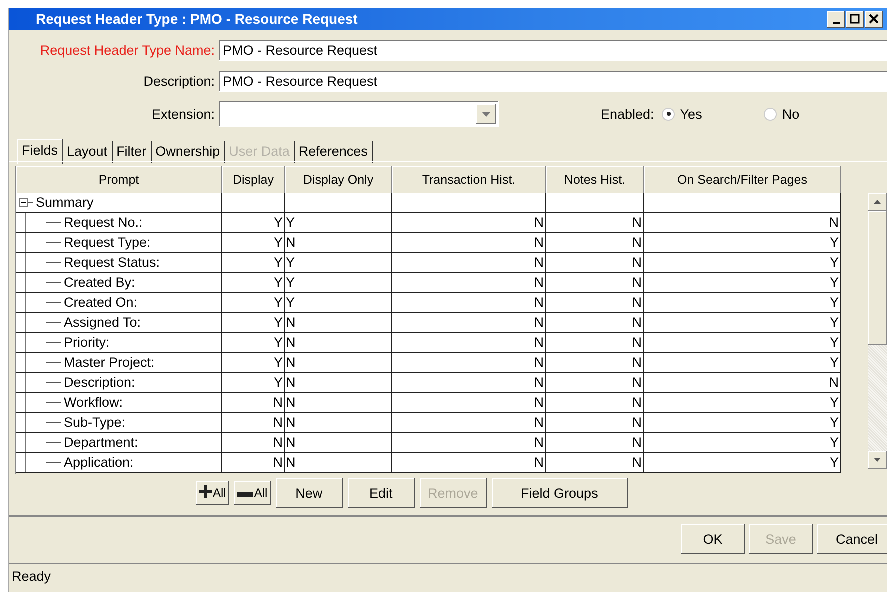  Describe the element at coordinates (179, 81) in the screenshot. I see `field-label: Description:` at that location.